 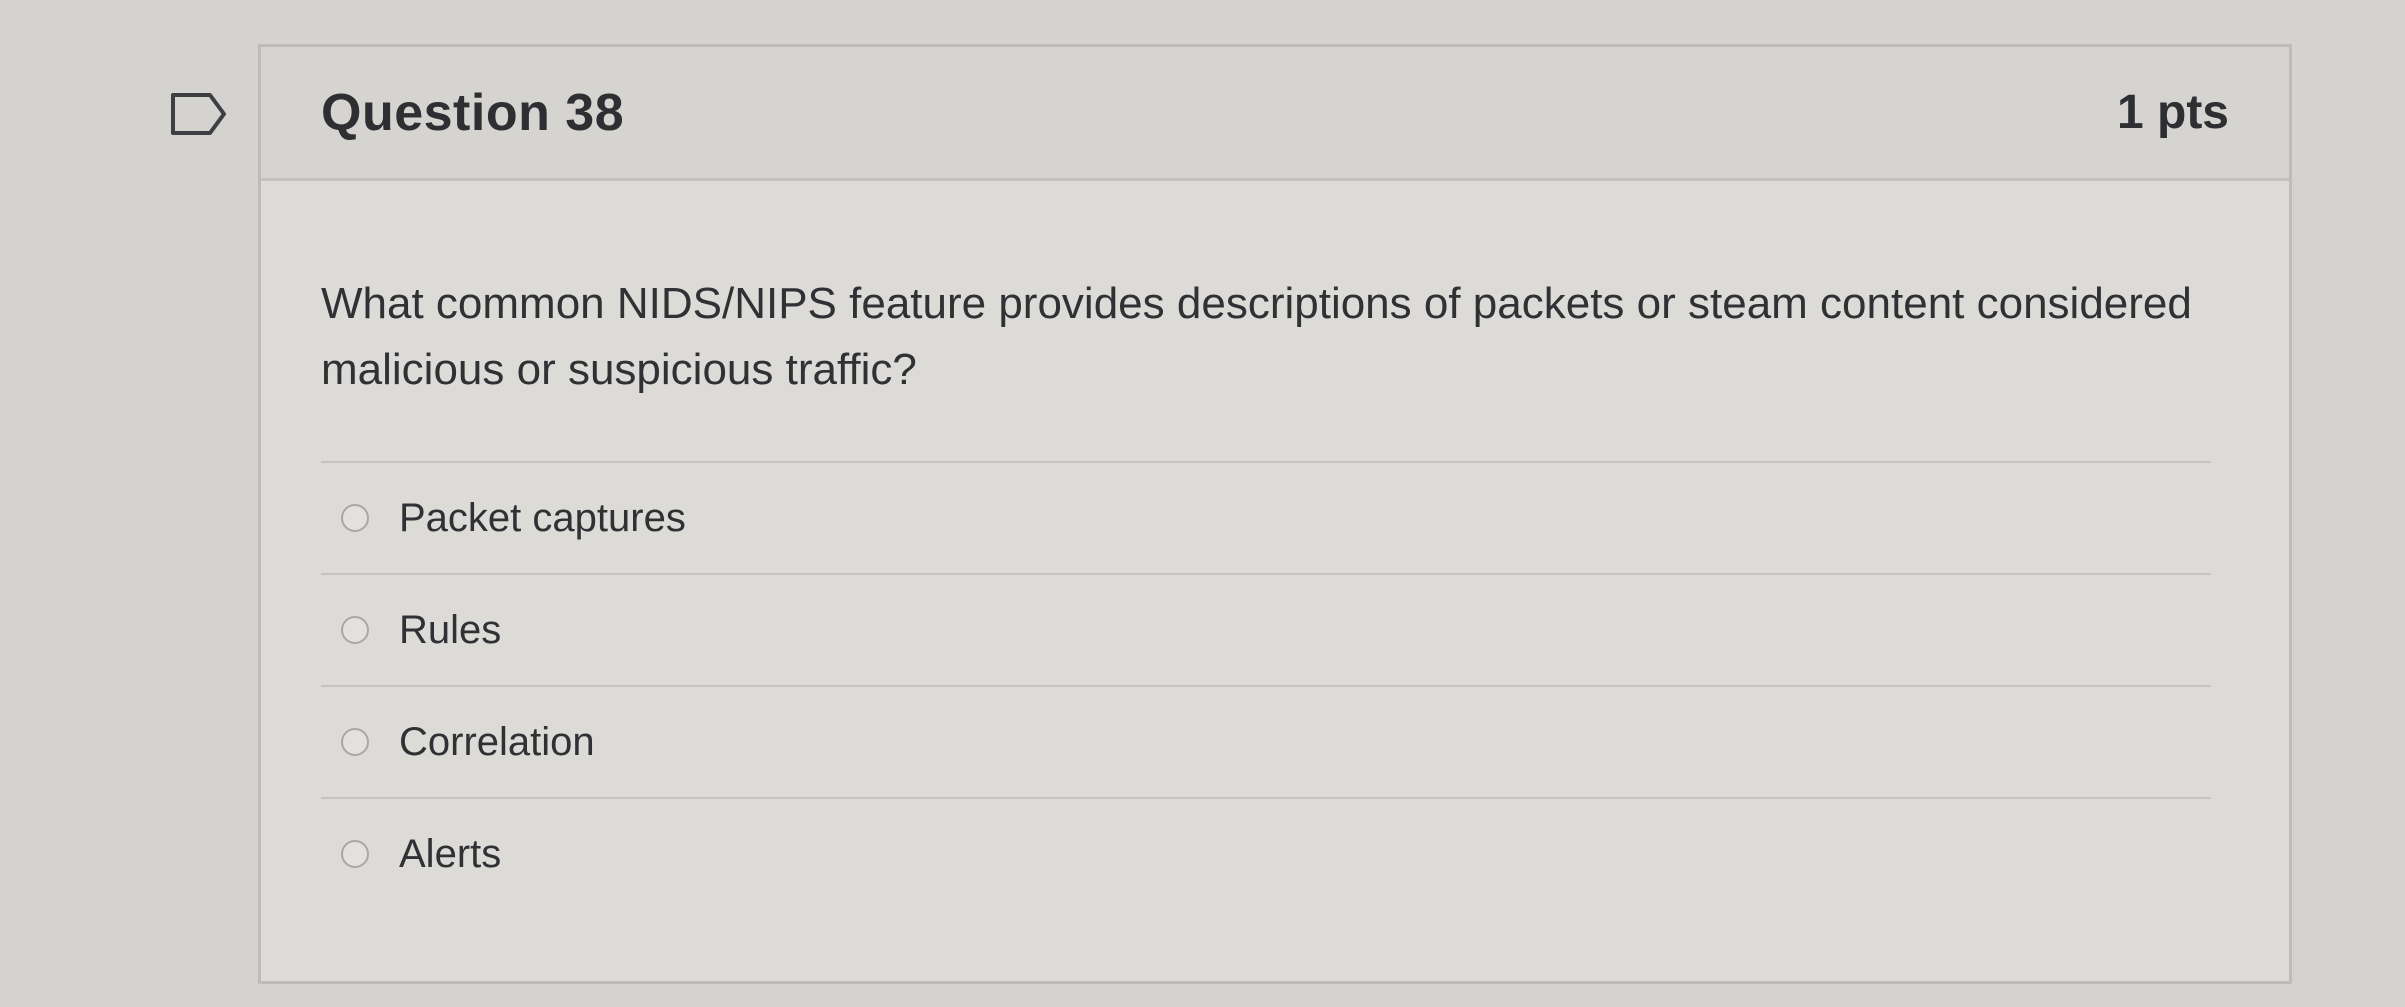 What do you see at coordinates (1266, 629) in the screenshot?
I see `answer-option: Rules` at bounding box center [1266, 629].